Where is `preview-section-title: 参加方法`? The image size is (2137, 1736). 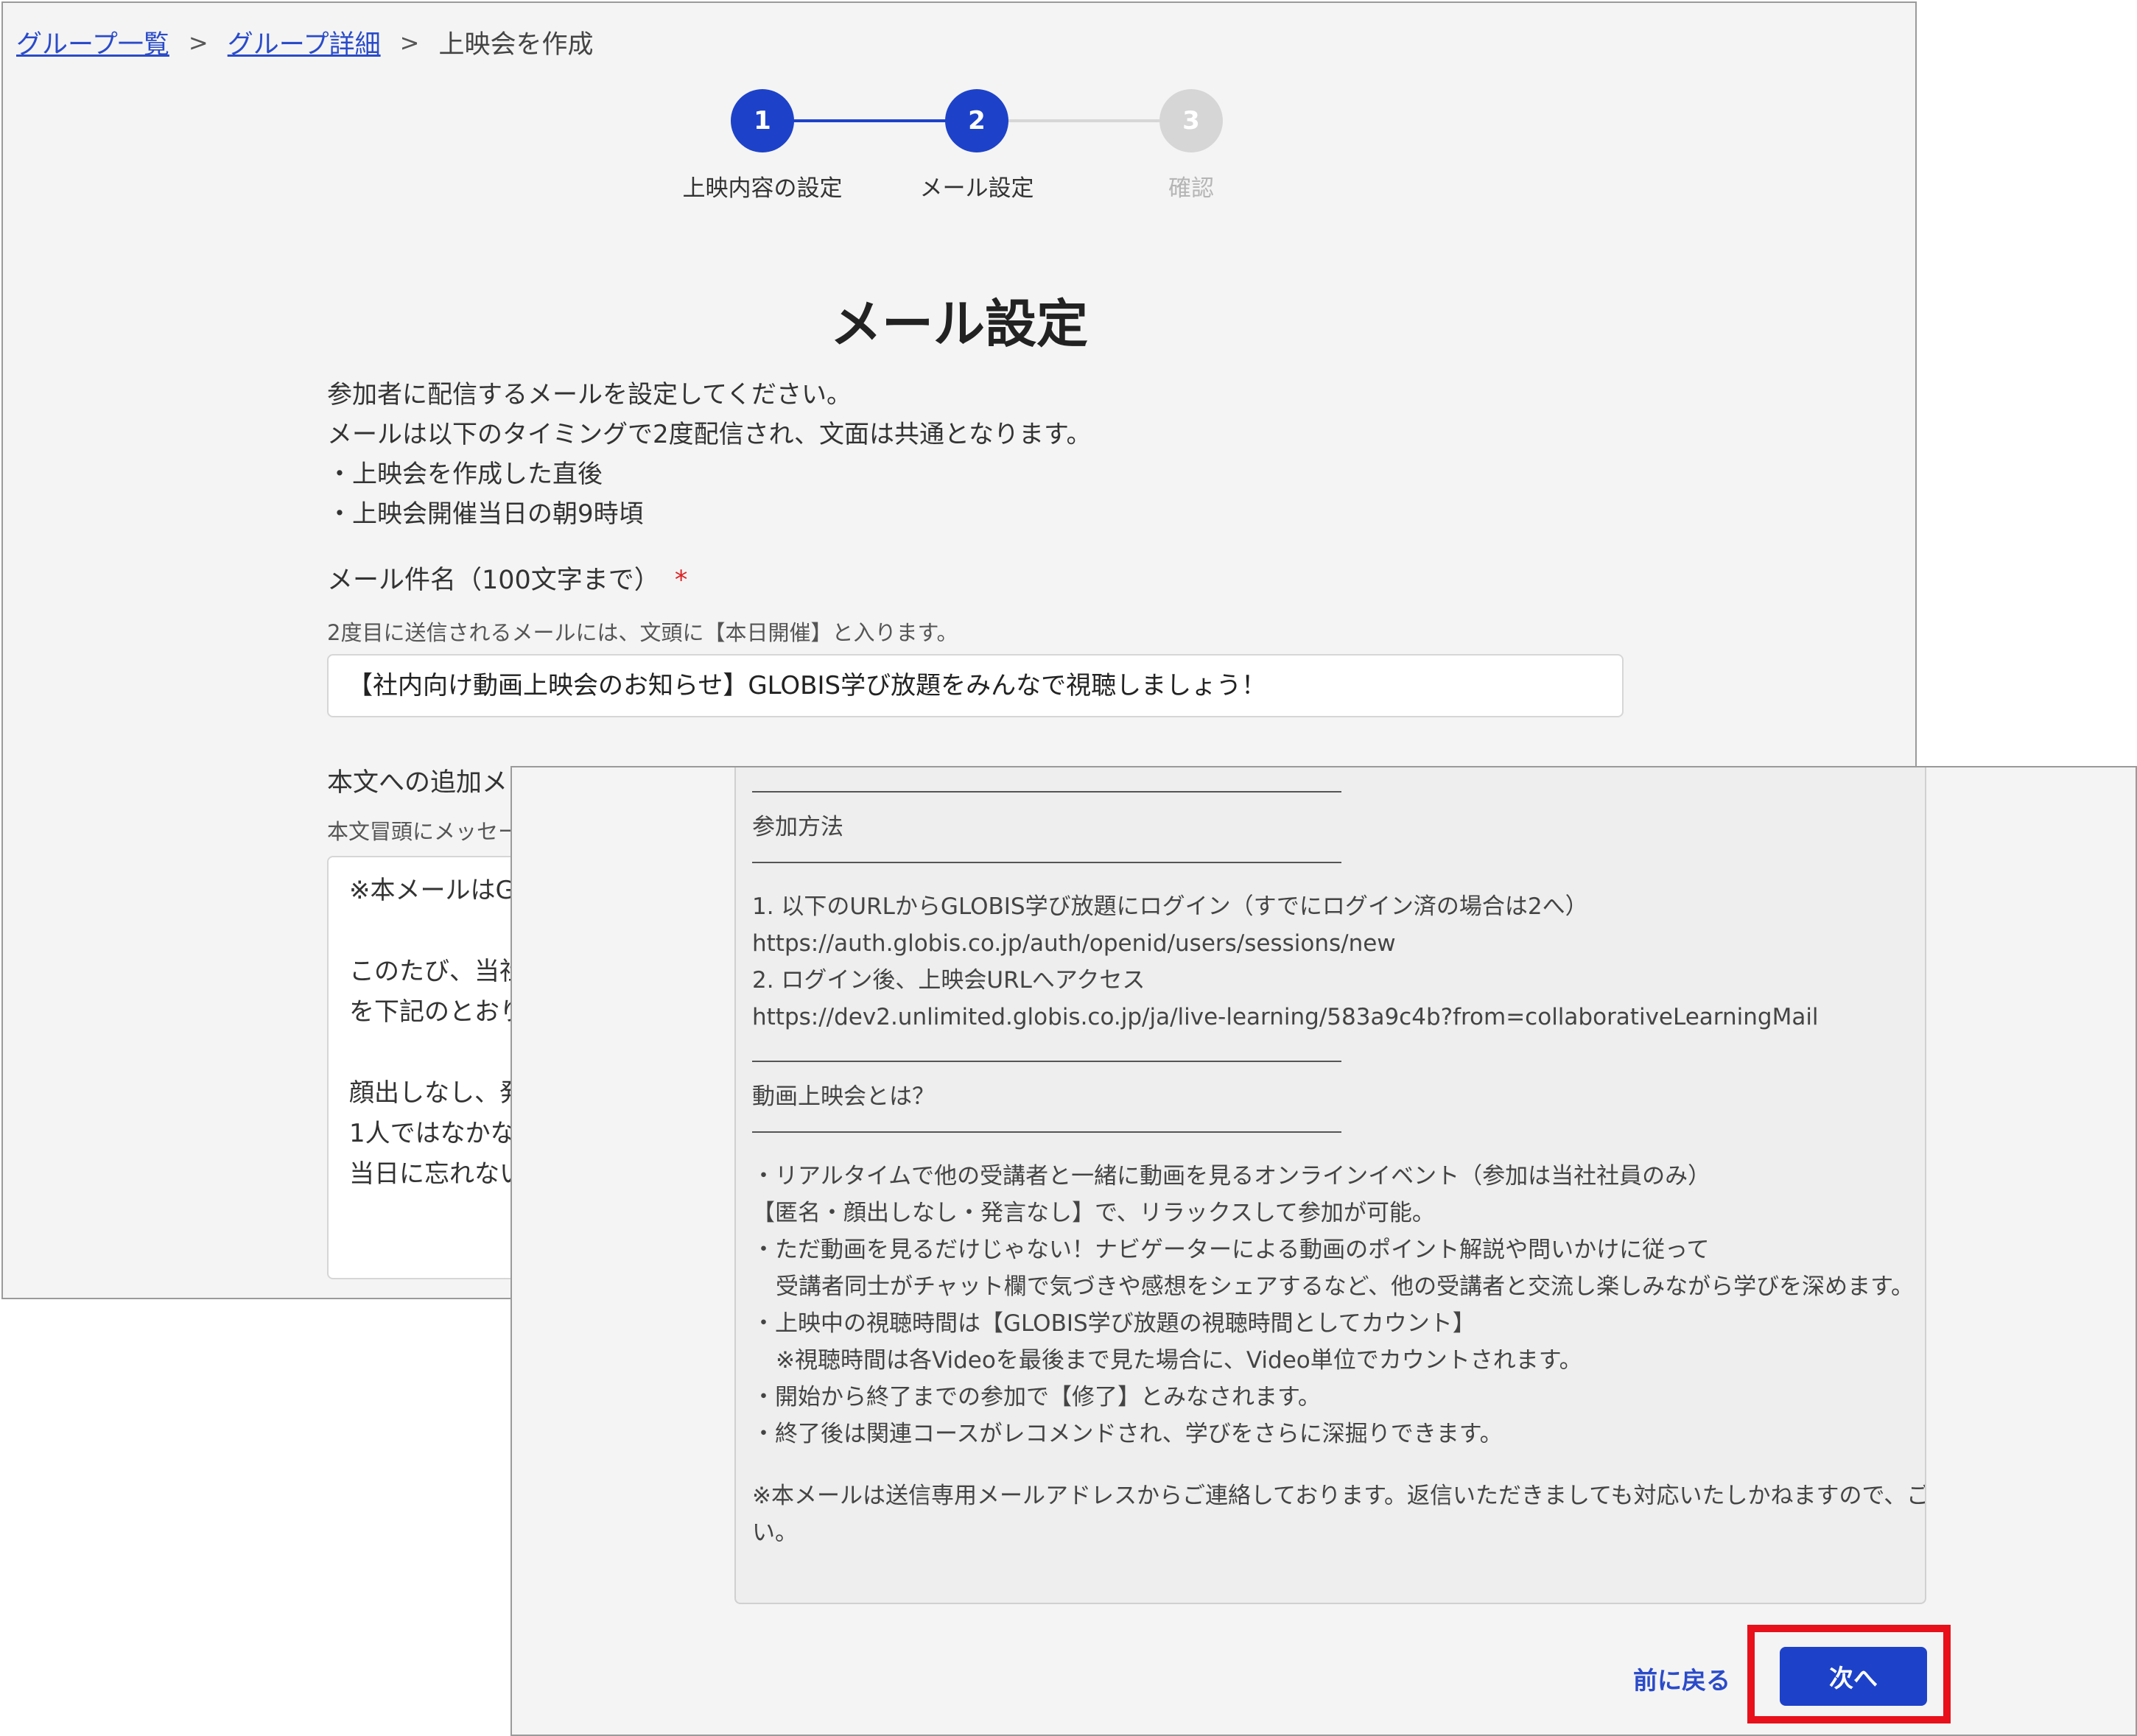
preview-section-title: 参加方法 is located at coordinates (798, 827).